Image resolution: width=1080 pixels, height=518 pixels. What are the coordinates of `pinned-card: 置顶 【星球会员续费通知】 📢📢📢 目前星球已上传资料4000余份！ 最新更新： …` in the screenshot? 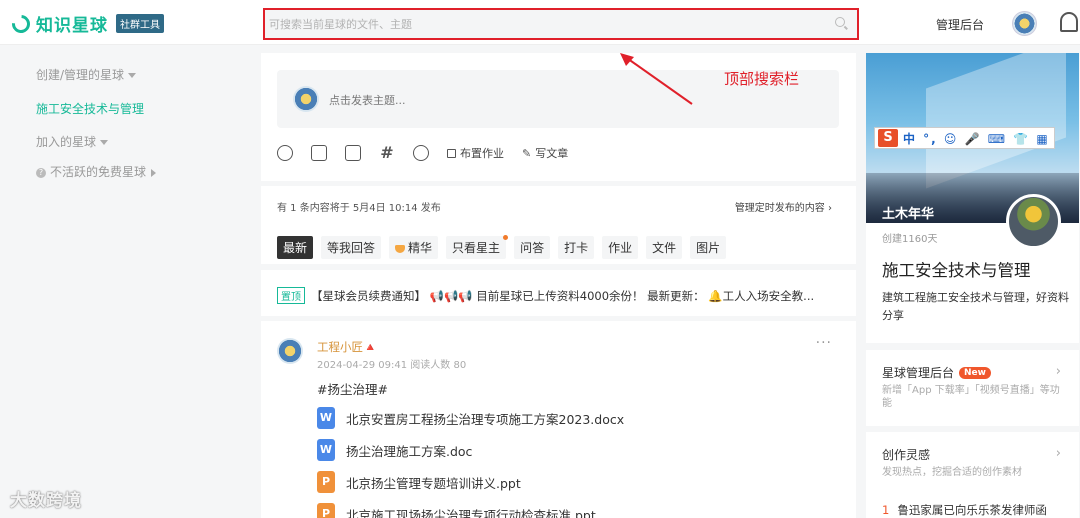 It's located at (558, 293).